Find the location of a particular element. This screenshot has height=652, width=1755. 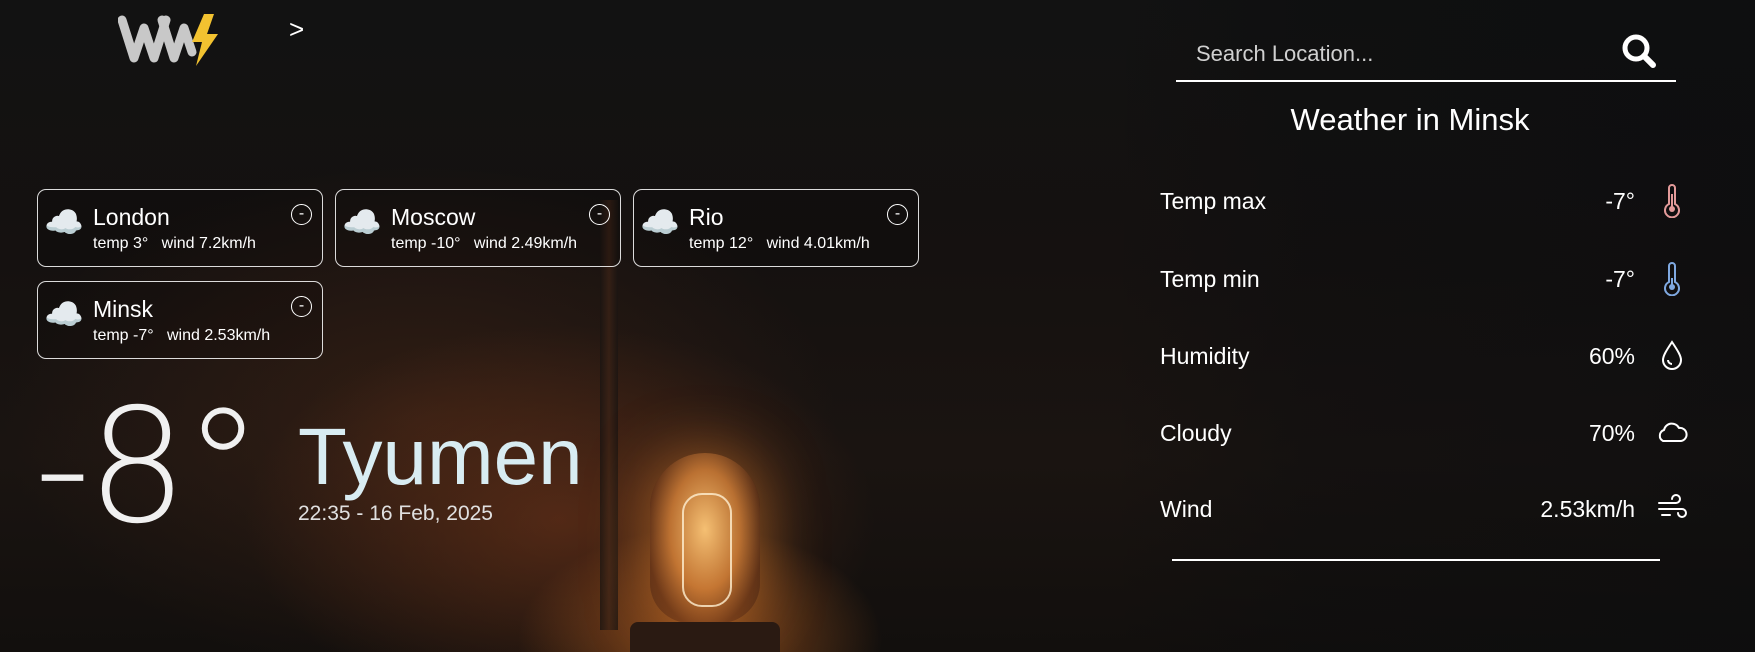

stat-row-temp-max: Temp max -7° is located at coordinates (1425, 200).